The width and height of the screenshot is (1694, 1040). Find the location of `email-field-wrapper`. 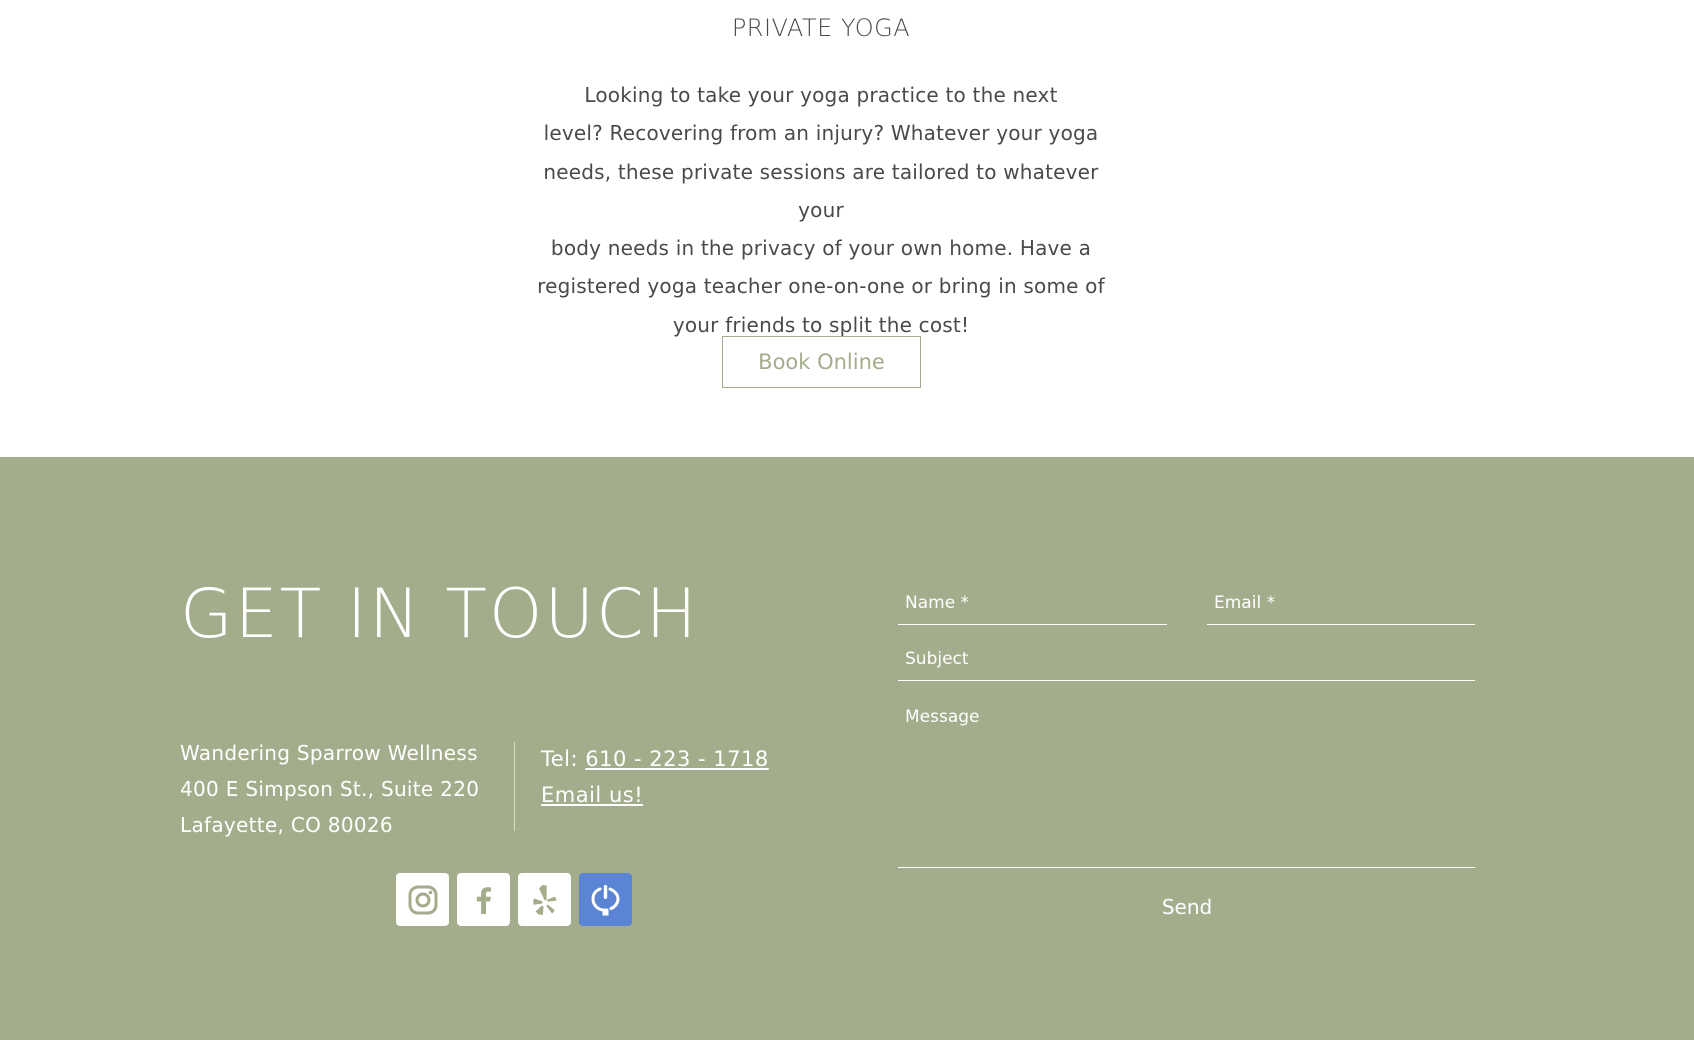

email-field-wrapper is located at coordinates (1341, 603).